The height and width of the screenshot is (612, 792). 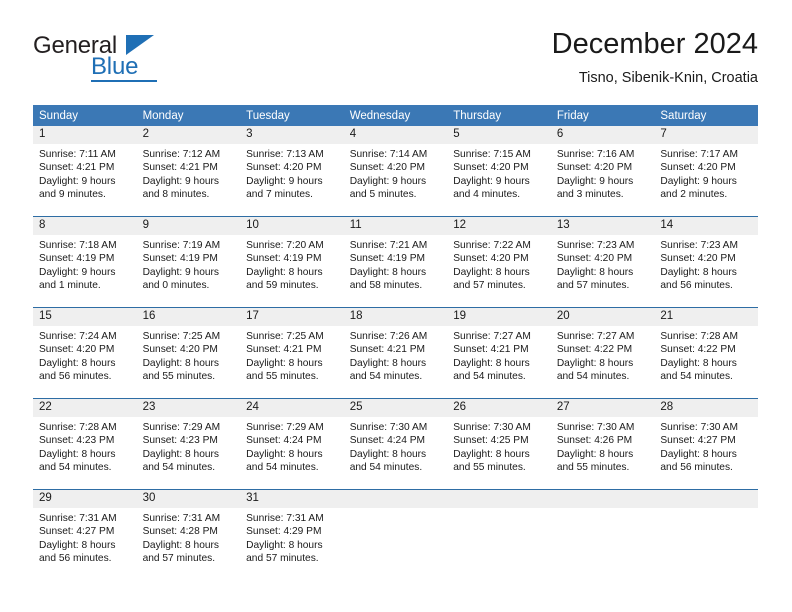 I want to click on weekday-header-tuesday: Tuesday, so click(x=292, y=115).